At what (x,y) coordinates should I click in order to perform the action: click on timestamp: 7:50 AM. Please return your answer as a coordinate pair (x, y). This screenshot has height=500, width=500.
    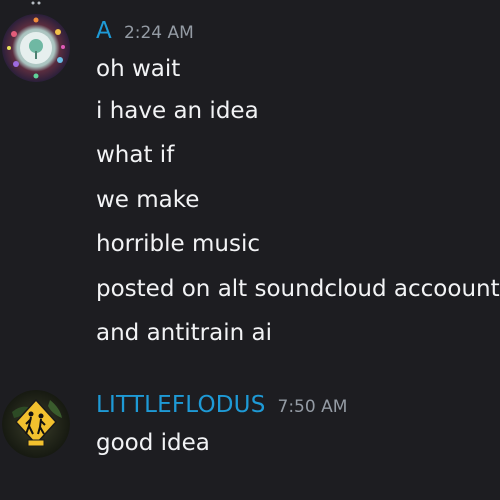
    Looking at the image, I should click on (312, 407).